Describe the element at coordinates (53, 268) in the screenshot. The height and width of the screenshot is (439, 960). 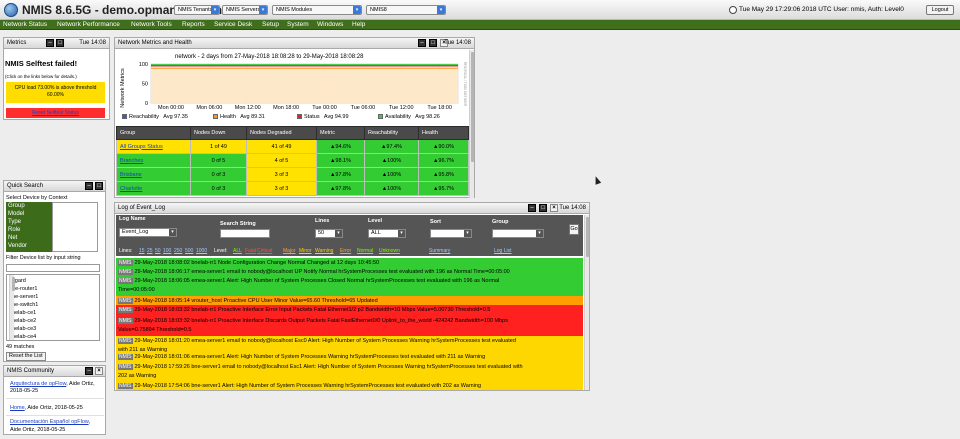
I see `filter-input` at that location.